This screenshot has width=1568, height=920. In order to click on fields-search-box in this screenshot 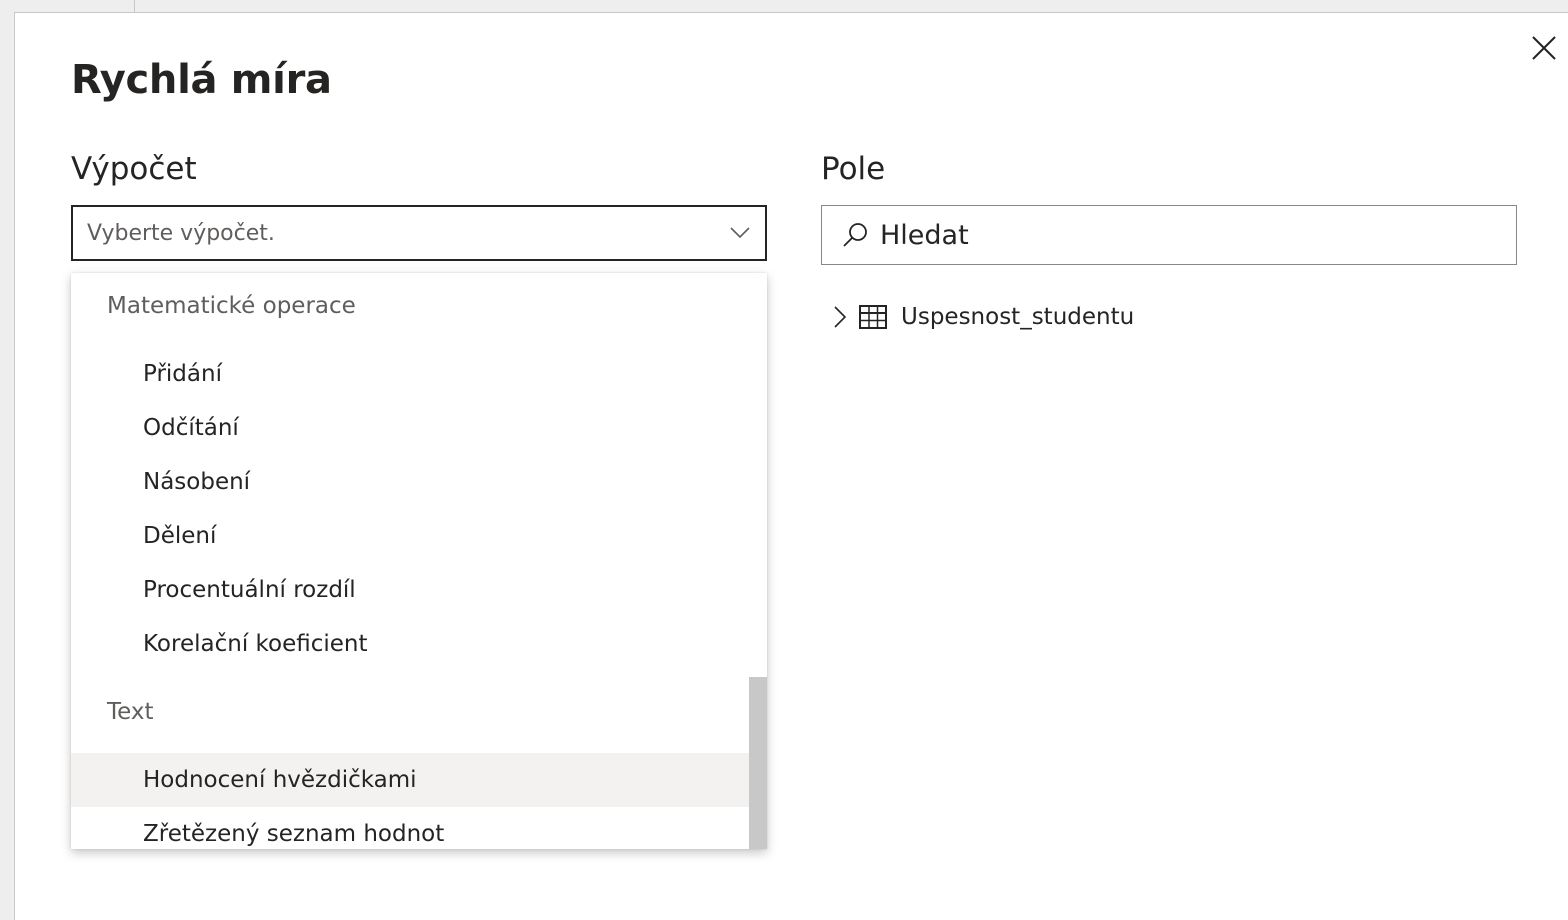, I will do `click(1169, 235)`.